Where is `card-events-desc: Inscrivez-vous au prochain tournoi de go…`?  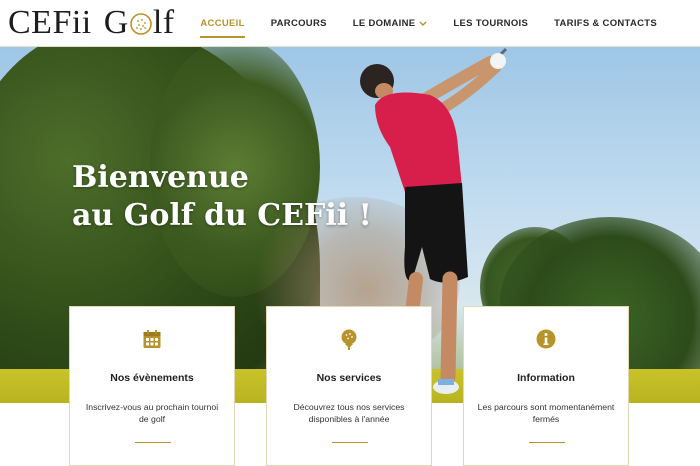 card-events-desc: Inscrivez-vous au prochain tournoi de go… is located at coordinates (152, 413).